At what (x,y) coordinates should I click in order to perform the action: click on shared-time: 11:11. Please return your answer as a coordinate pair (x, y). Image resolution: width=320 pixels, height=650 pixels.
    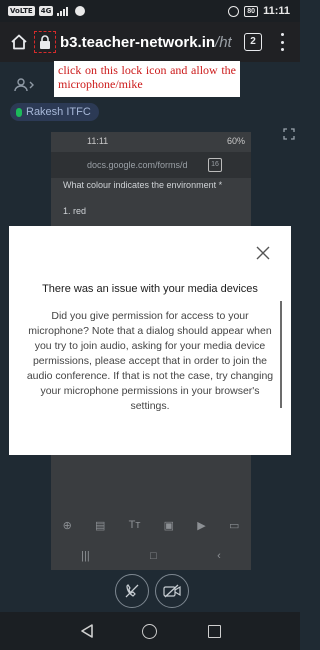
    Looking at the image, I should click on (98, 141).